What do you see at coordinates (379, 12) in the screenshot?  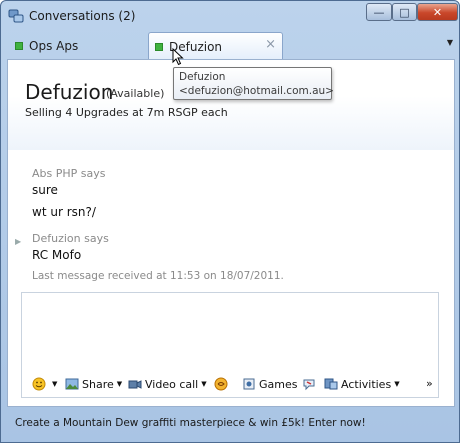 I see `minimize-button: —` at bounding box center [379, 12].